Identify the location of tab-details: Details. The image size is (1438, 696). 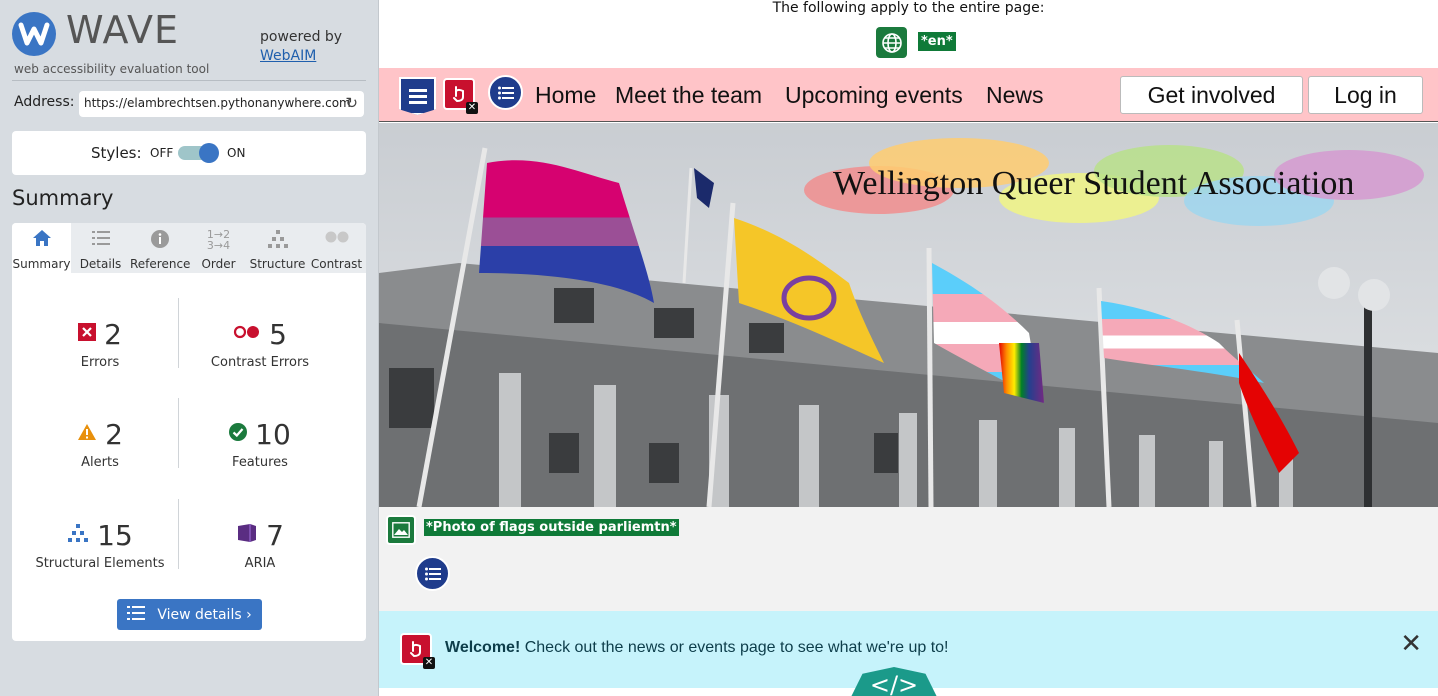
(100, 248).